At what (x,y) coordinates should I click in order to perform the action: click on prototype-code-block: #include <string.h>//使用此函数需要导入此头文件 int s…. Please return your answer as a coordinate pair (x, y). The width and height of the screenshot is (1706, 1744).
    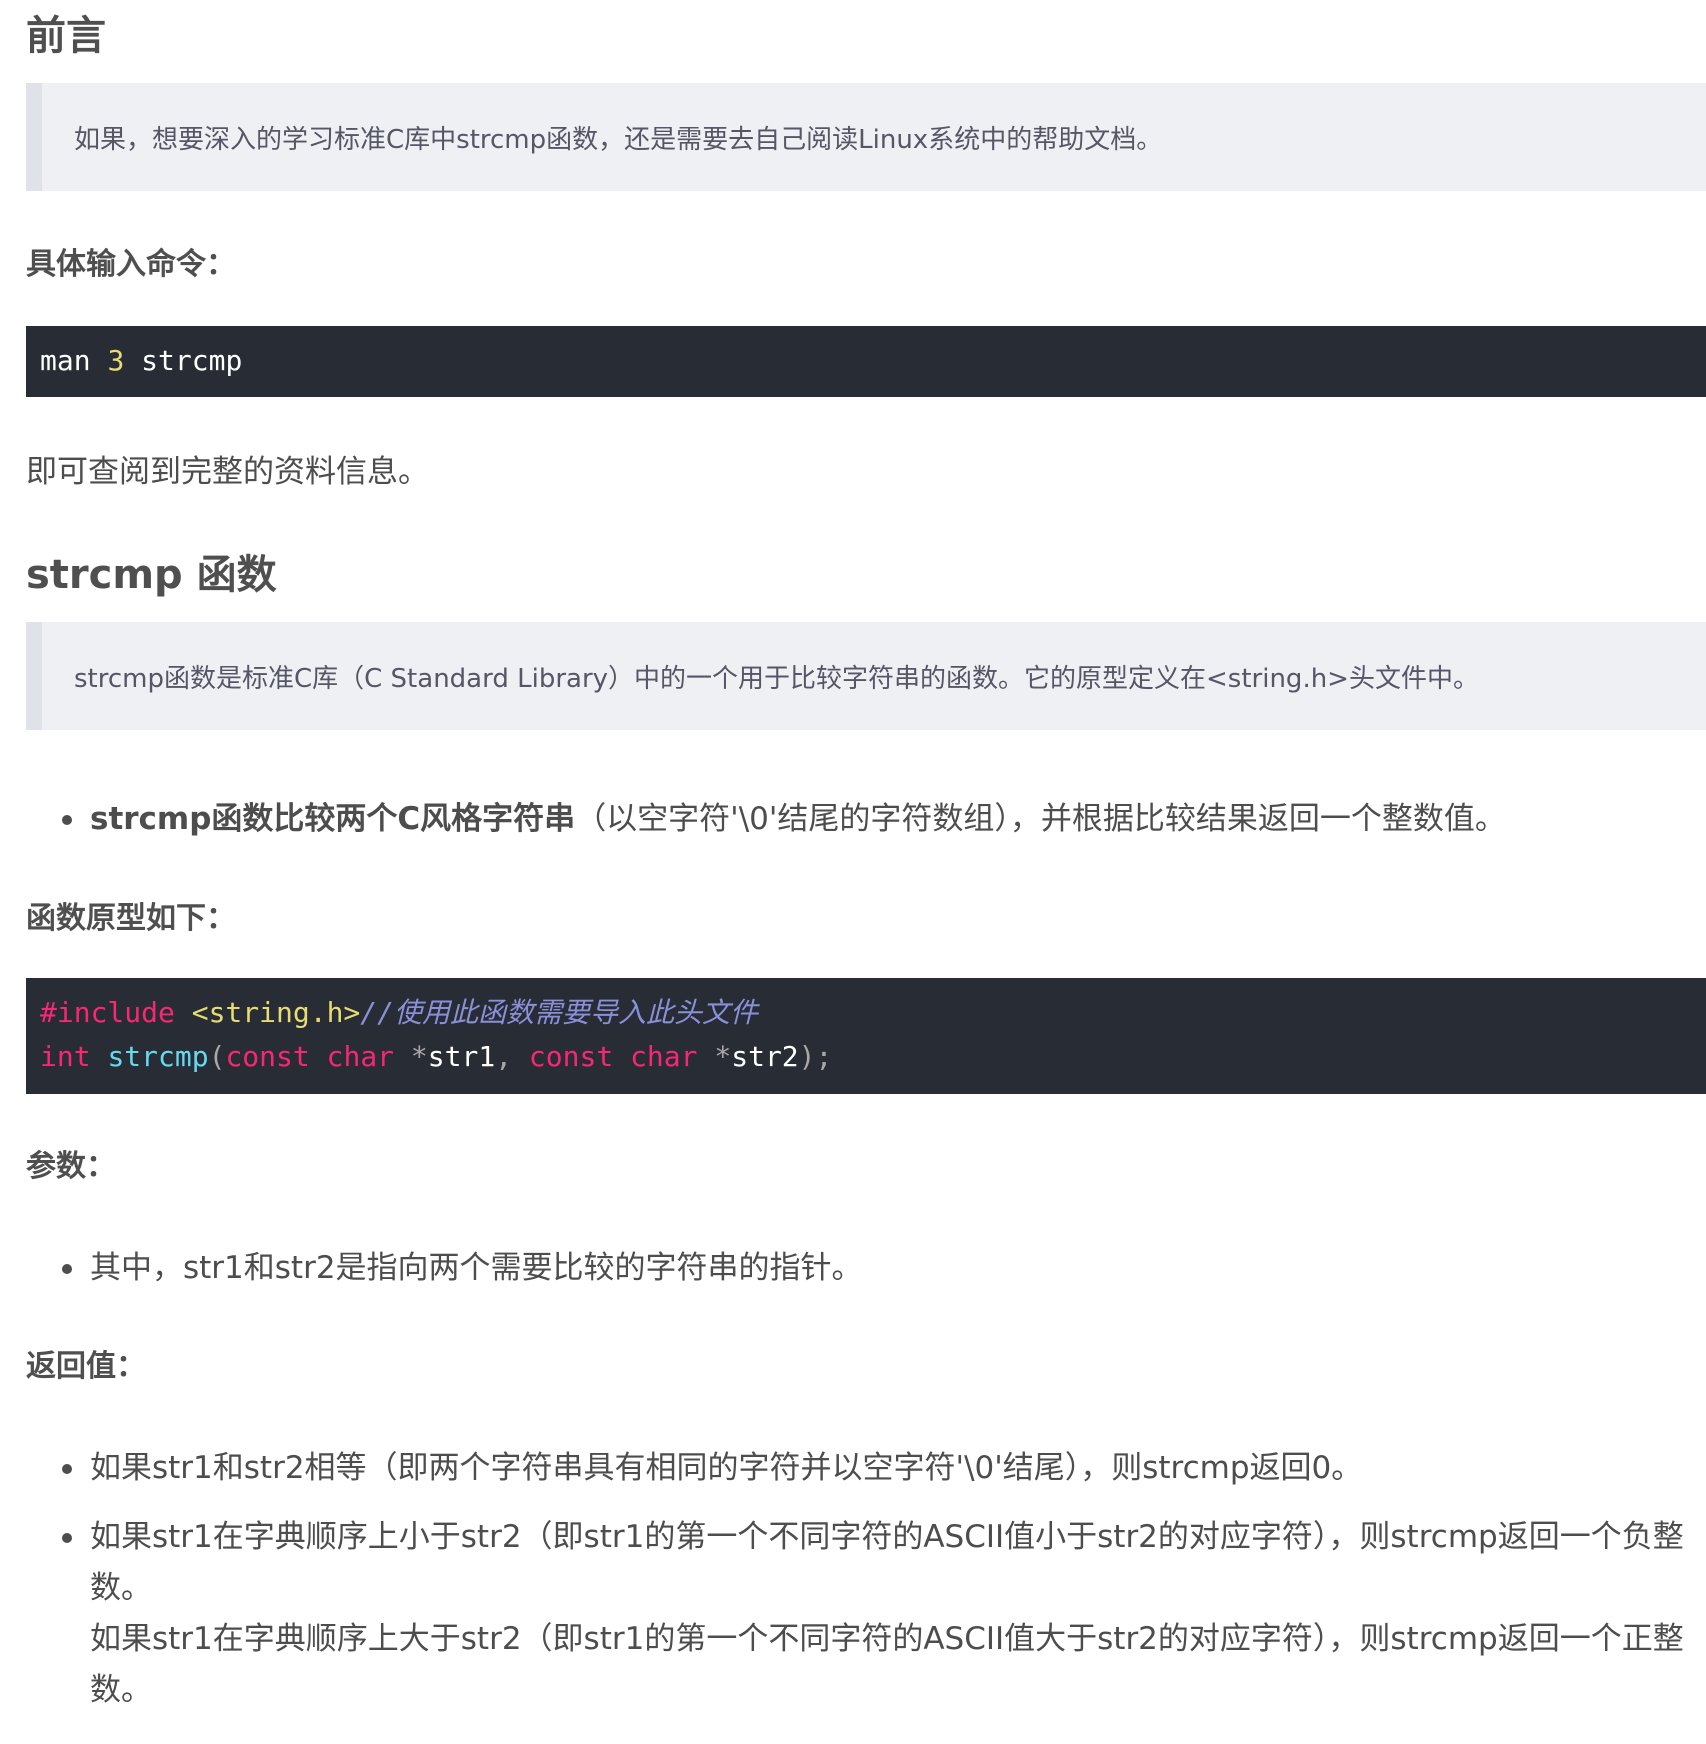
    Looking at the image, I should click on (866, 1036).